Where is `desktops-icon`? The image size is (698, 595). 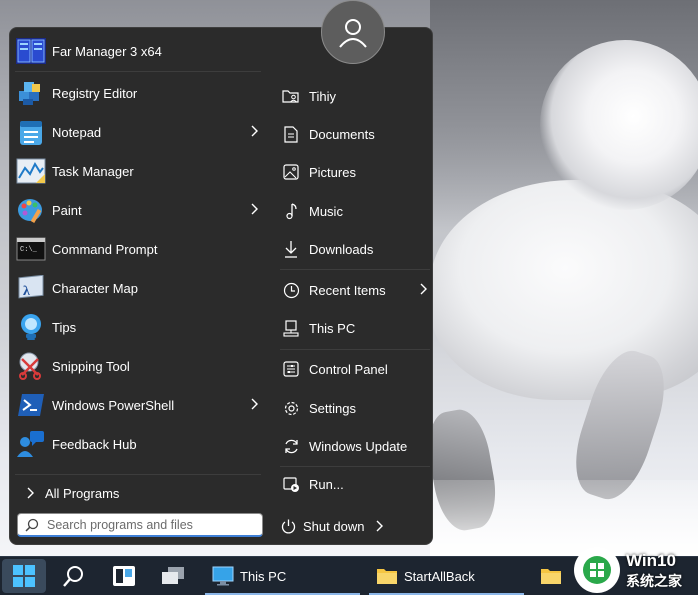 desktops-icon is located at coordinates (173, 575).